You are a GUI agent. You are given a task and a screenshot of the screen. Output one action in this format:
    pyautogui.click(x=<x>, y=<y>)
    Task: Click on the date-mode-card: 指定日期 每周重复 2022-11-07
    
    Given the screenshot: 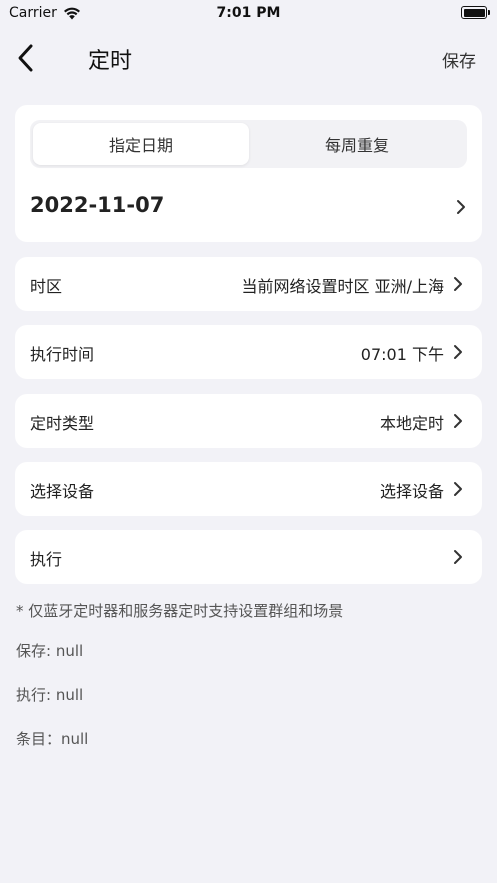 What is the action you would take?
    pyautogui.click(x=248, y=173)
    